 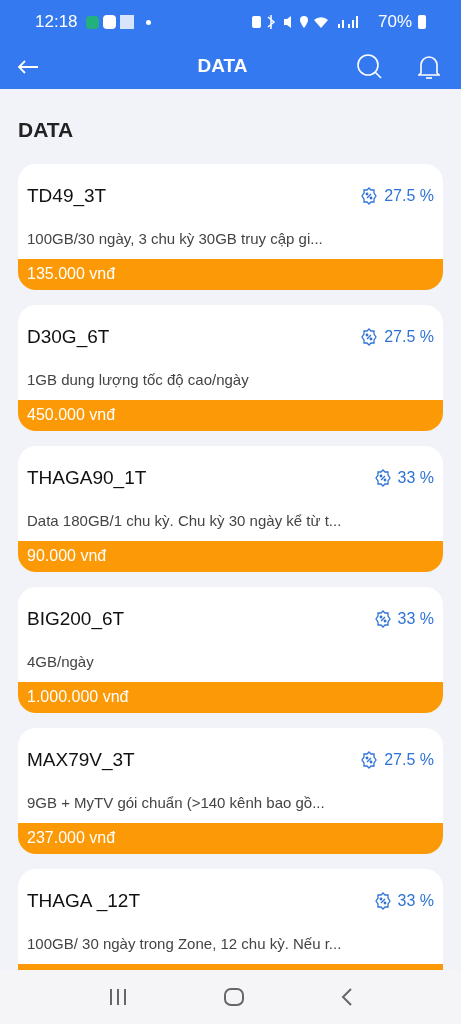 I want to click on package-card: TD49_3T 27.5 % 100GB/30 ngày, 3 chu kỳ 30GB truy cập gi... 135.000 vnđ, so click(x=230, y=226).